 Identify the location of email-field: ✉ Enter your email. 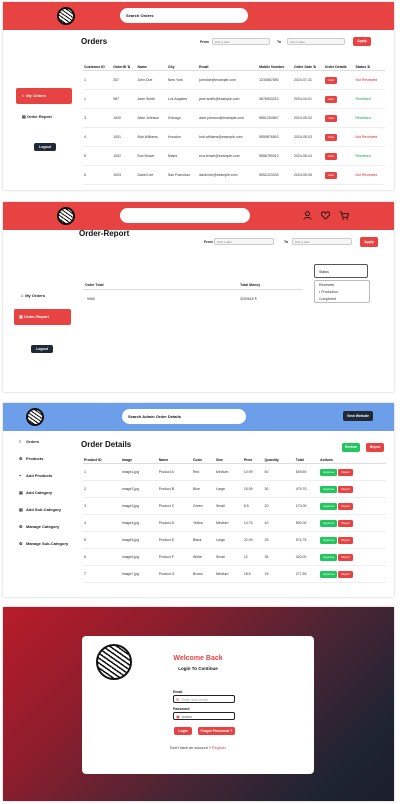
(204, 699).